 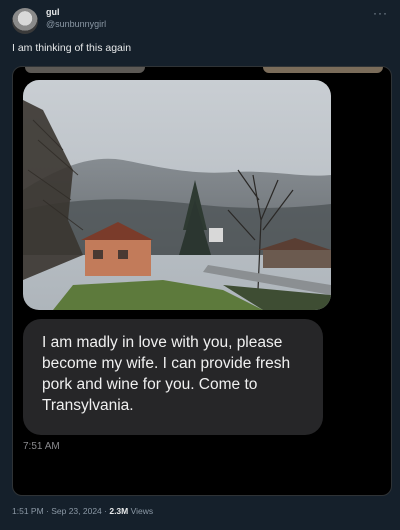 I want to click on tweet-meta: 1:51 PM · Sep 23, 2024 · 2.3M Views, so click(x=82, y=511).